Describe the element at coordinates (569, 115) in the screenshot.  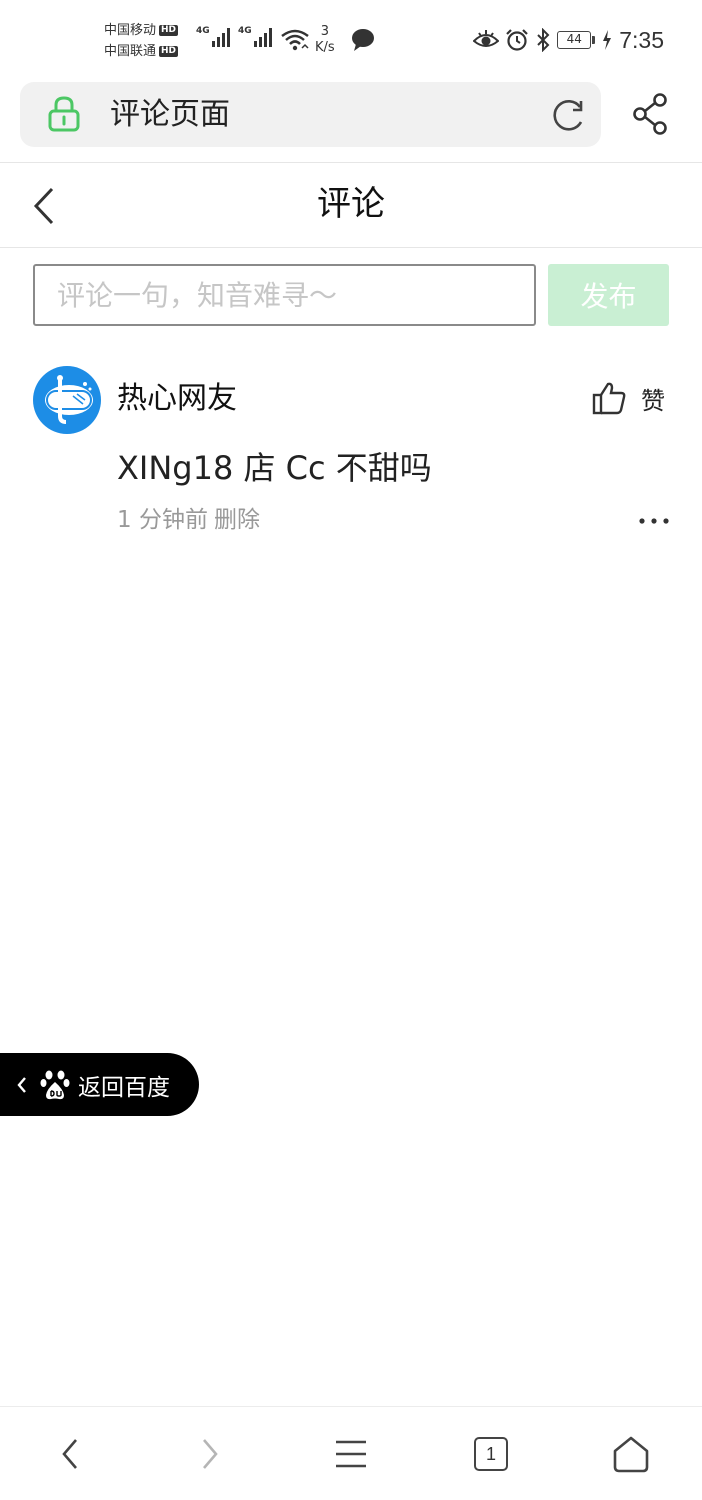
I see `reload-icon` at that location.